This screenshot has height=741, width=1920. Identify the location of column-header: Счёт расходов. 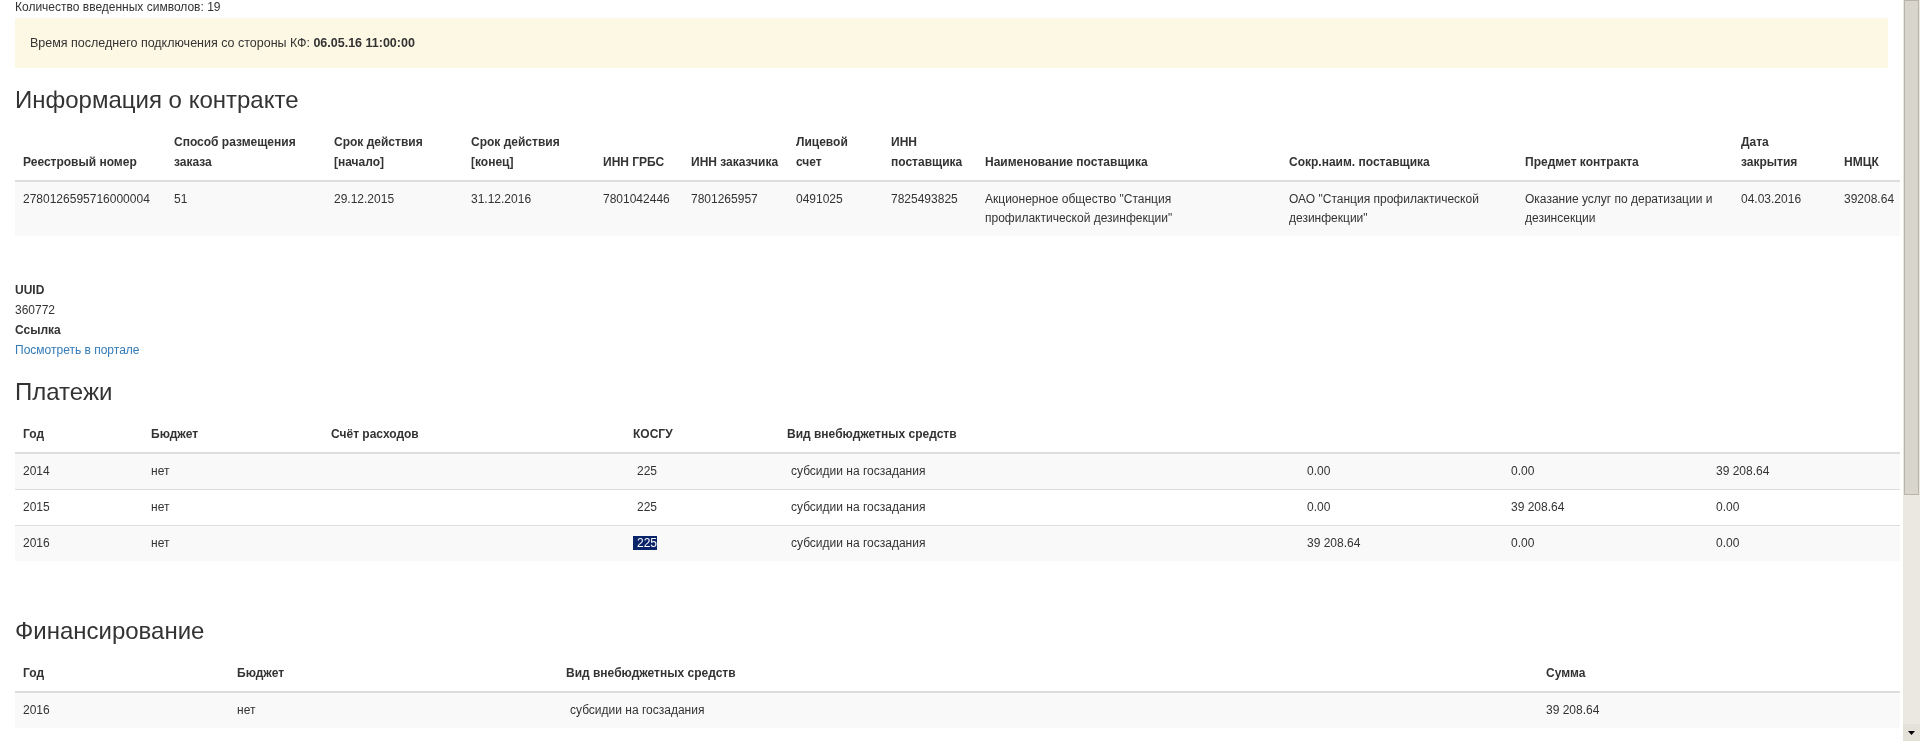
(375, 434).